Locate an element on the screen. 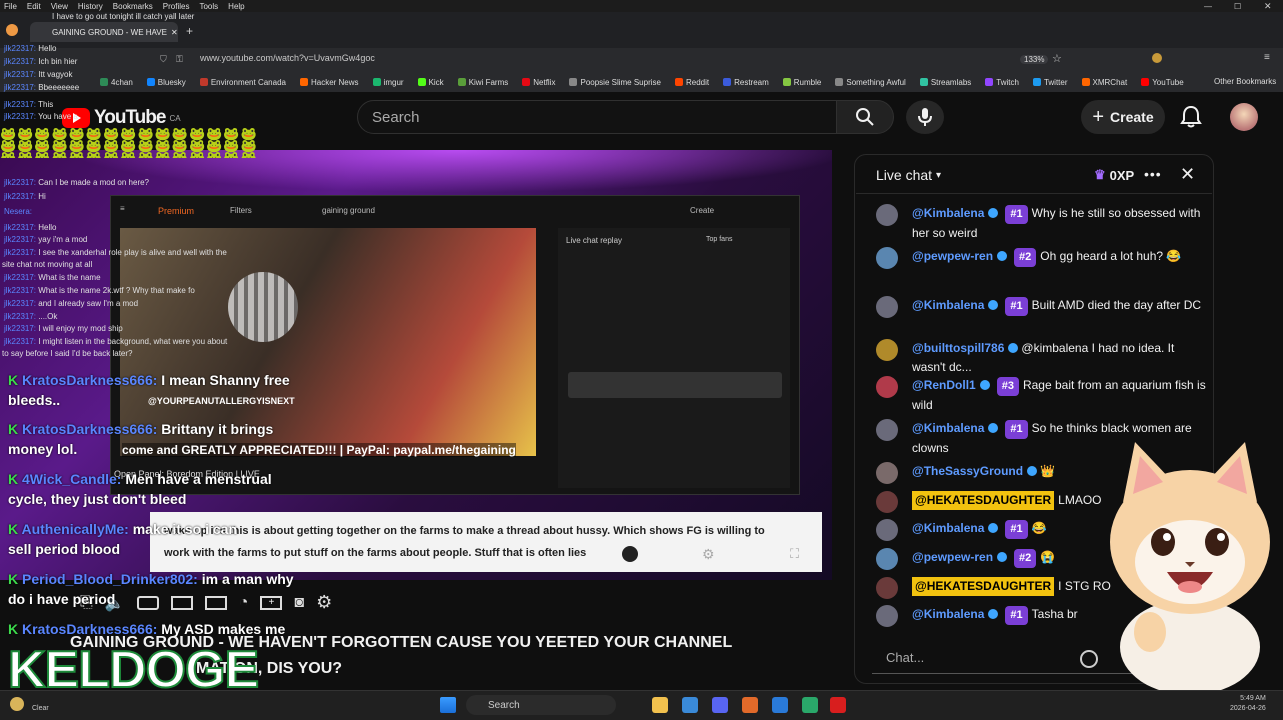 This screenshot has width=1283, height=720. bookmark-4chan: 4chan is located at coordinates (116, 82).